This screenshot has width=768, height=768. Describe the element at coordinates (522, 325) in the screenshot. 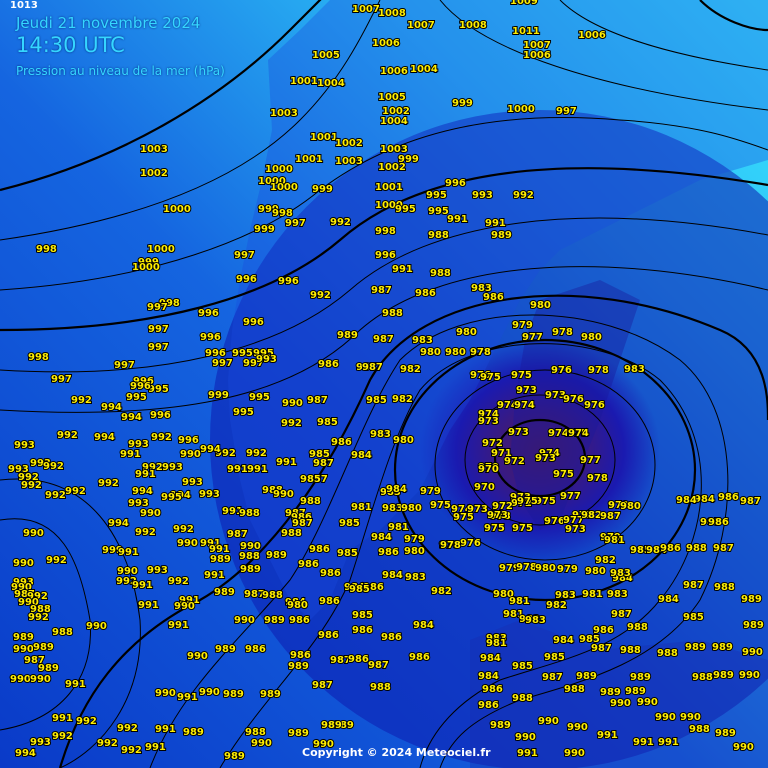

I see `pressure-label: 979` at that location.